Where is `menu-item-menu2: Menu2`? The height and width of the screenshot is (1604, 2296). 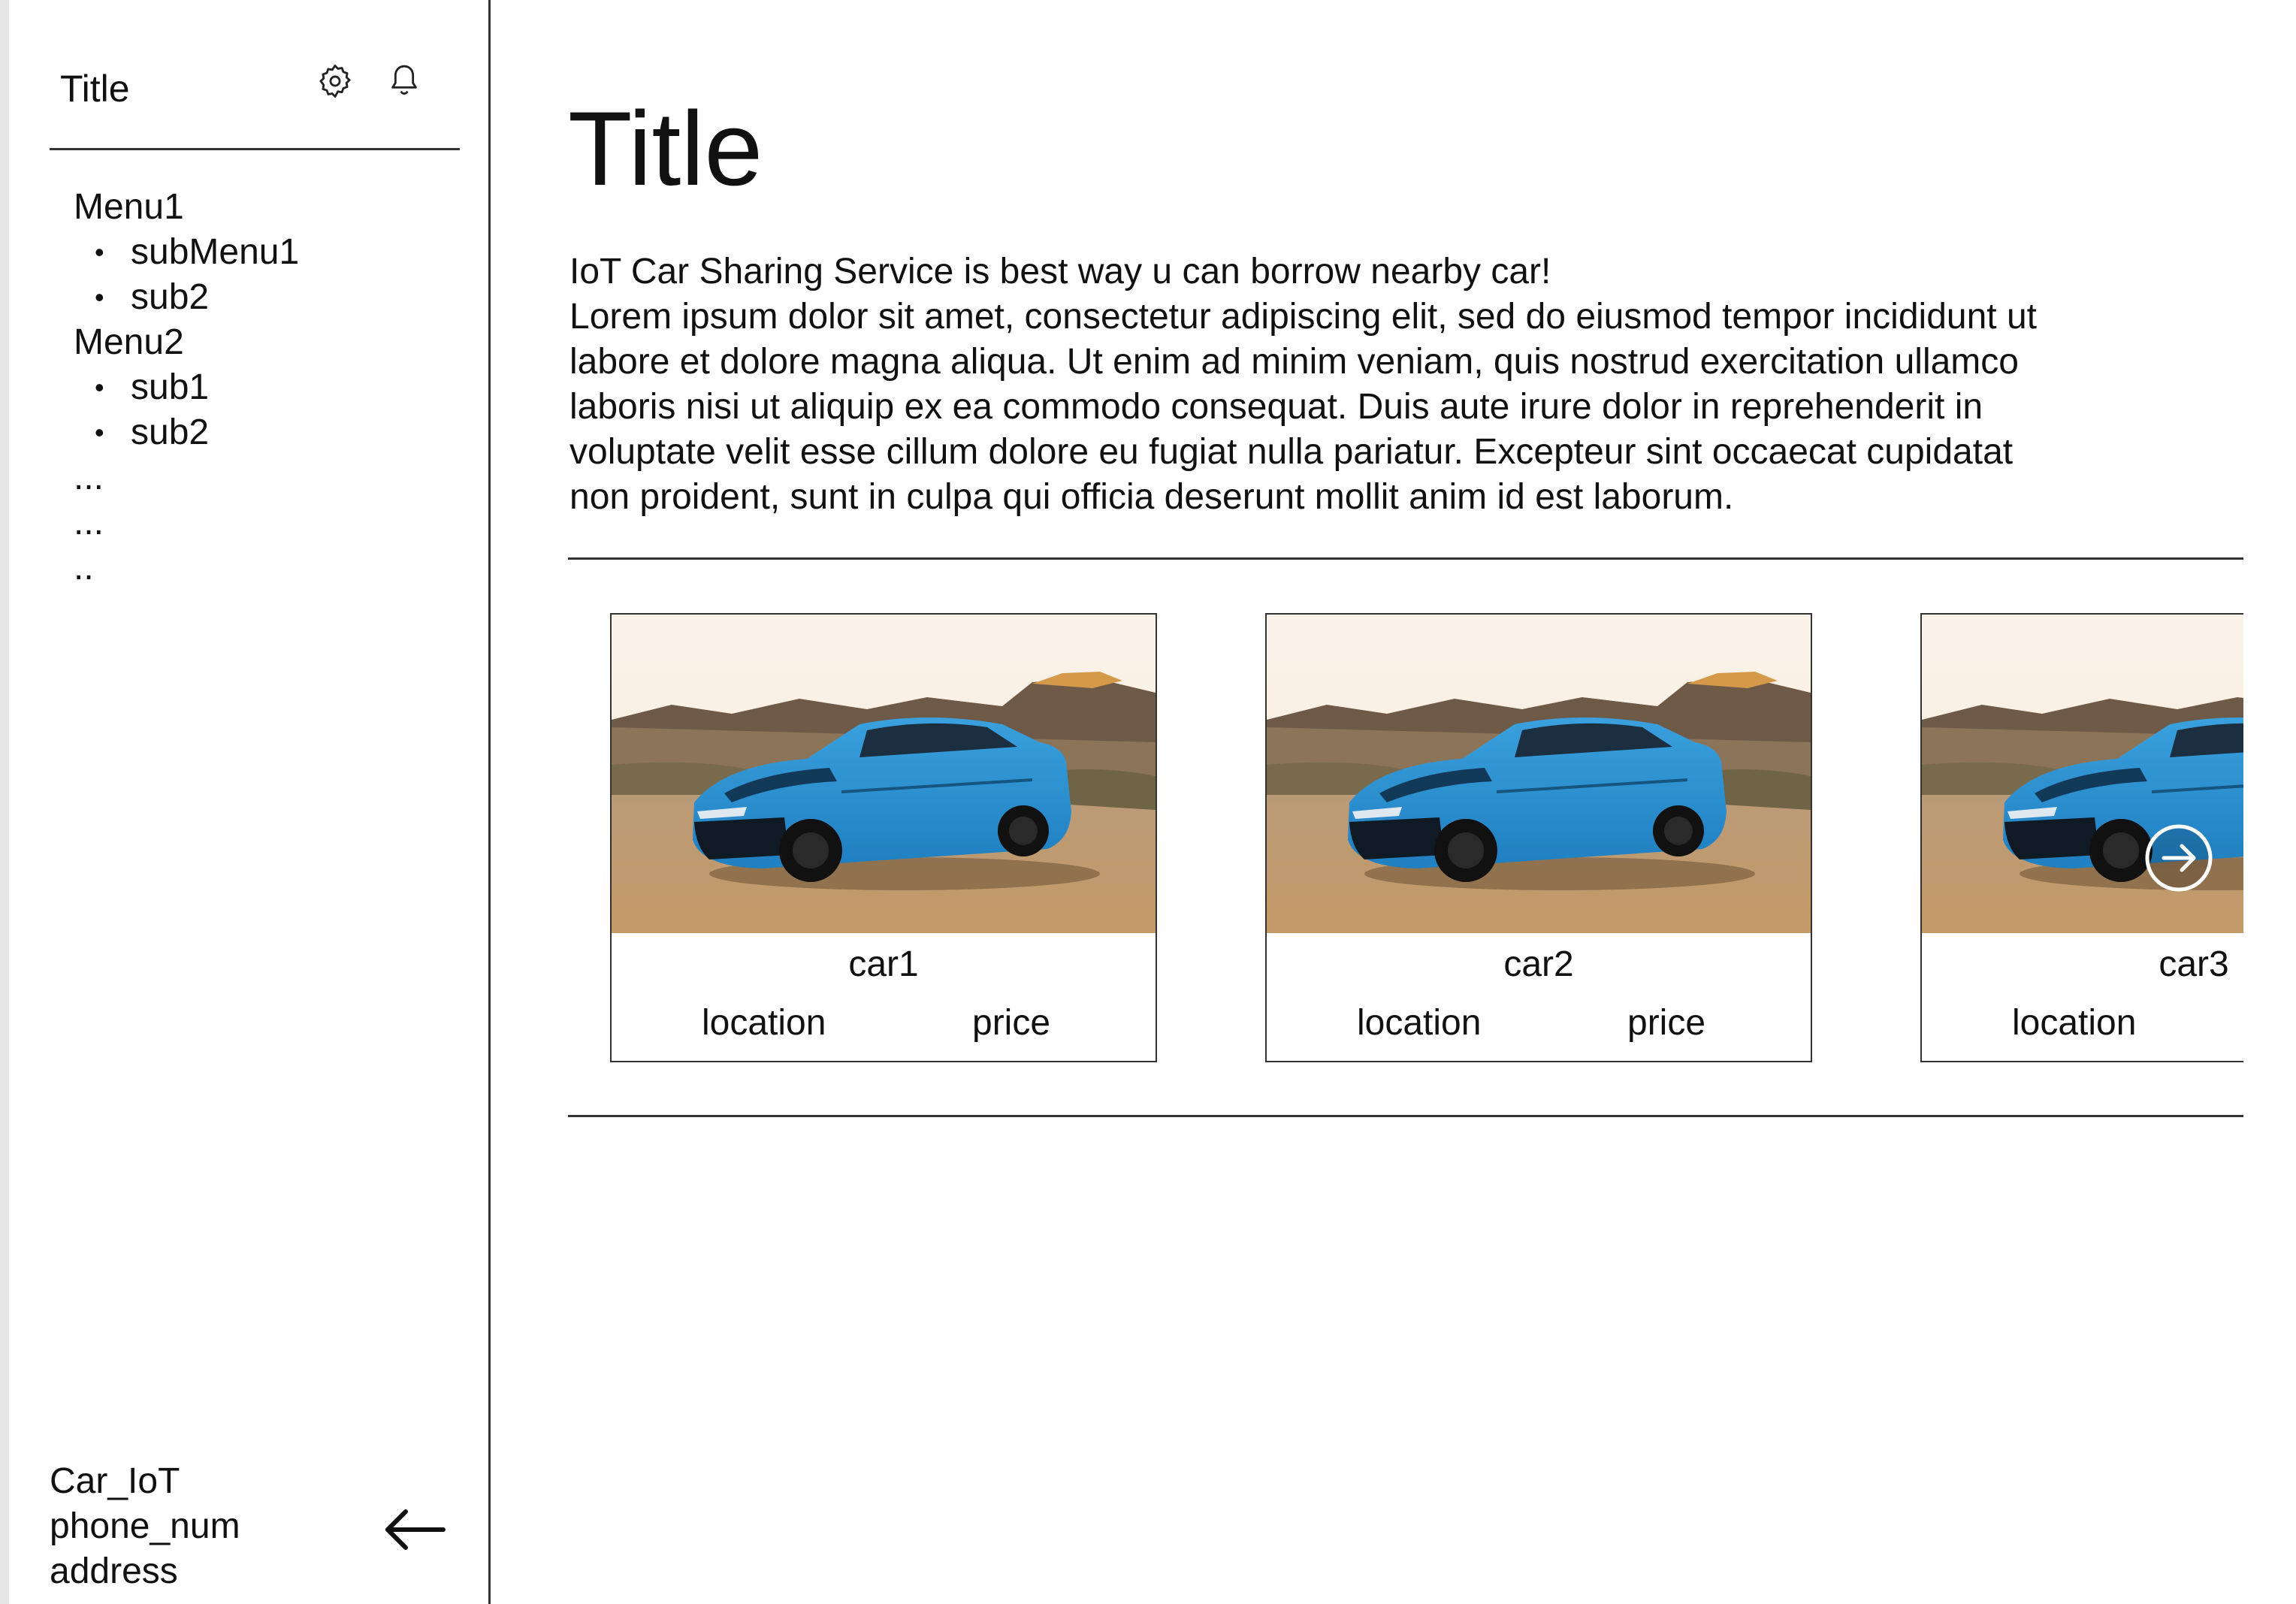 menu-item-menu2: Menu2 is located at coordinates (186, 342).